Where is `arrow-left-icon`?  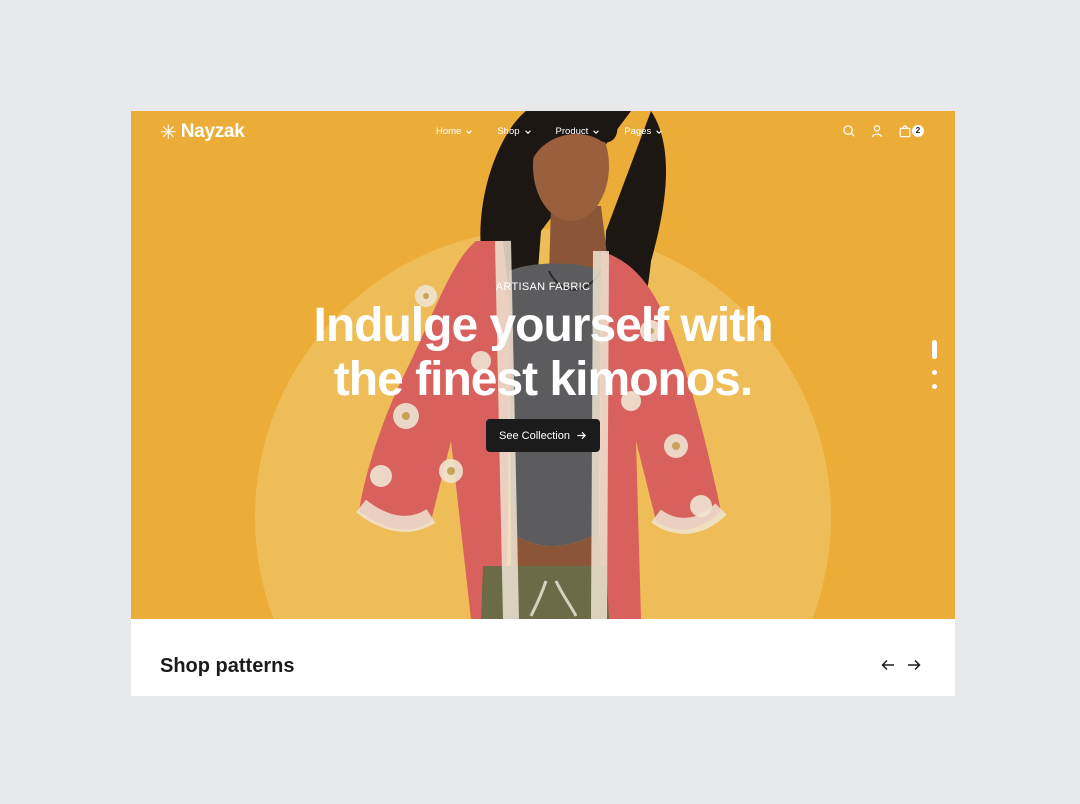
arrow-left-icon is located at coordinates (887, 665).